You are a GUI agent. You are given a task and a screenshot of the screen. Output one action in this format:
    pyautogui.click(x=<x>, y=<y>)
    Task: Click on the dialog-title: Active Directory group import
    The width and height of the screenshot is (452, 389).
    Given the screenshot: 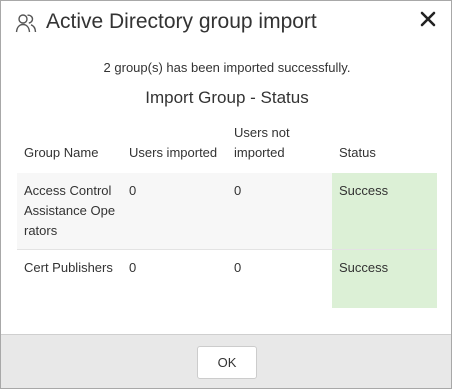 What is the action you would take?
    pyautogui.click(x=181, y=21)
    